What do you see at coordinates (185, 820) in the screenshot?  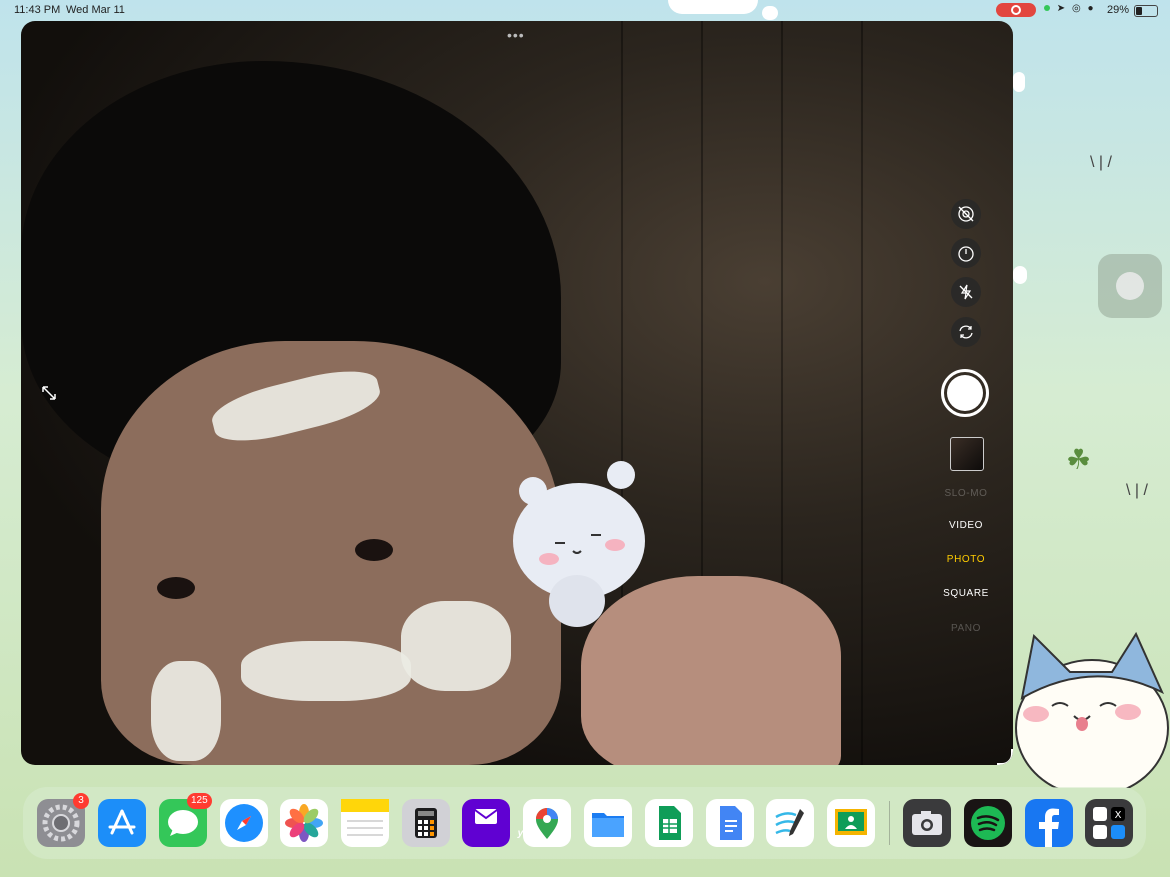 I see `messages-app-icon: 125` at bounding box center [185, 820].